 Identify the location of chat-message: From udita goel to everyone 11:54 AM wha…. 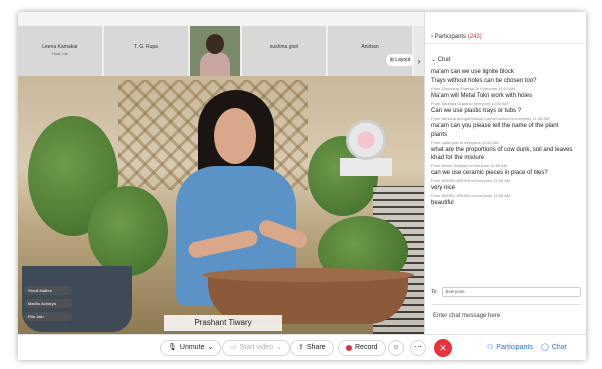
(506, 151).